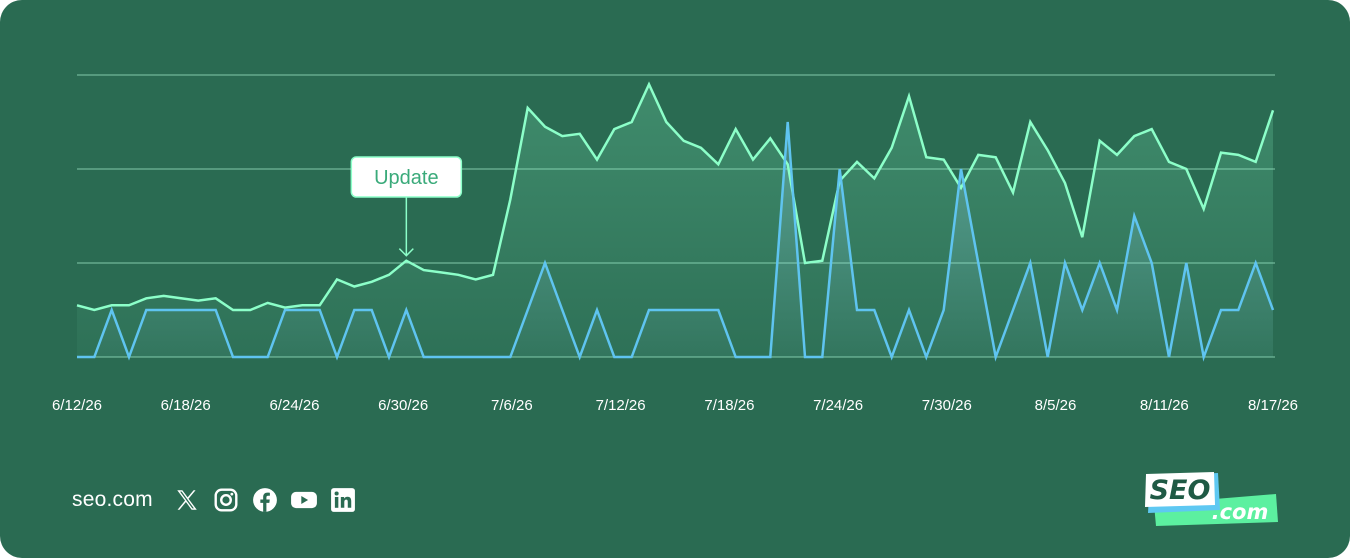 The height and width of the screenshot is (560, 1350). What do you see at coordinates (343, 500) in the screenshot?
I see `linkedin-icon` at bounding box center [343, 500].